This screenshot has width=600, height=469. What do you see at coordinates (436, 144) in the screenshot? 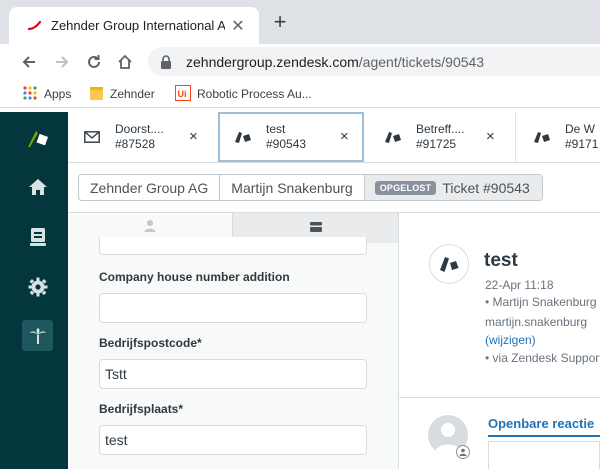
I see `ticket-tab-number: #91725` at bounding box center [436, 144].